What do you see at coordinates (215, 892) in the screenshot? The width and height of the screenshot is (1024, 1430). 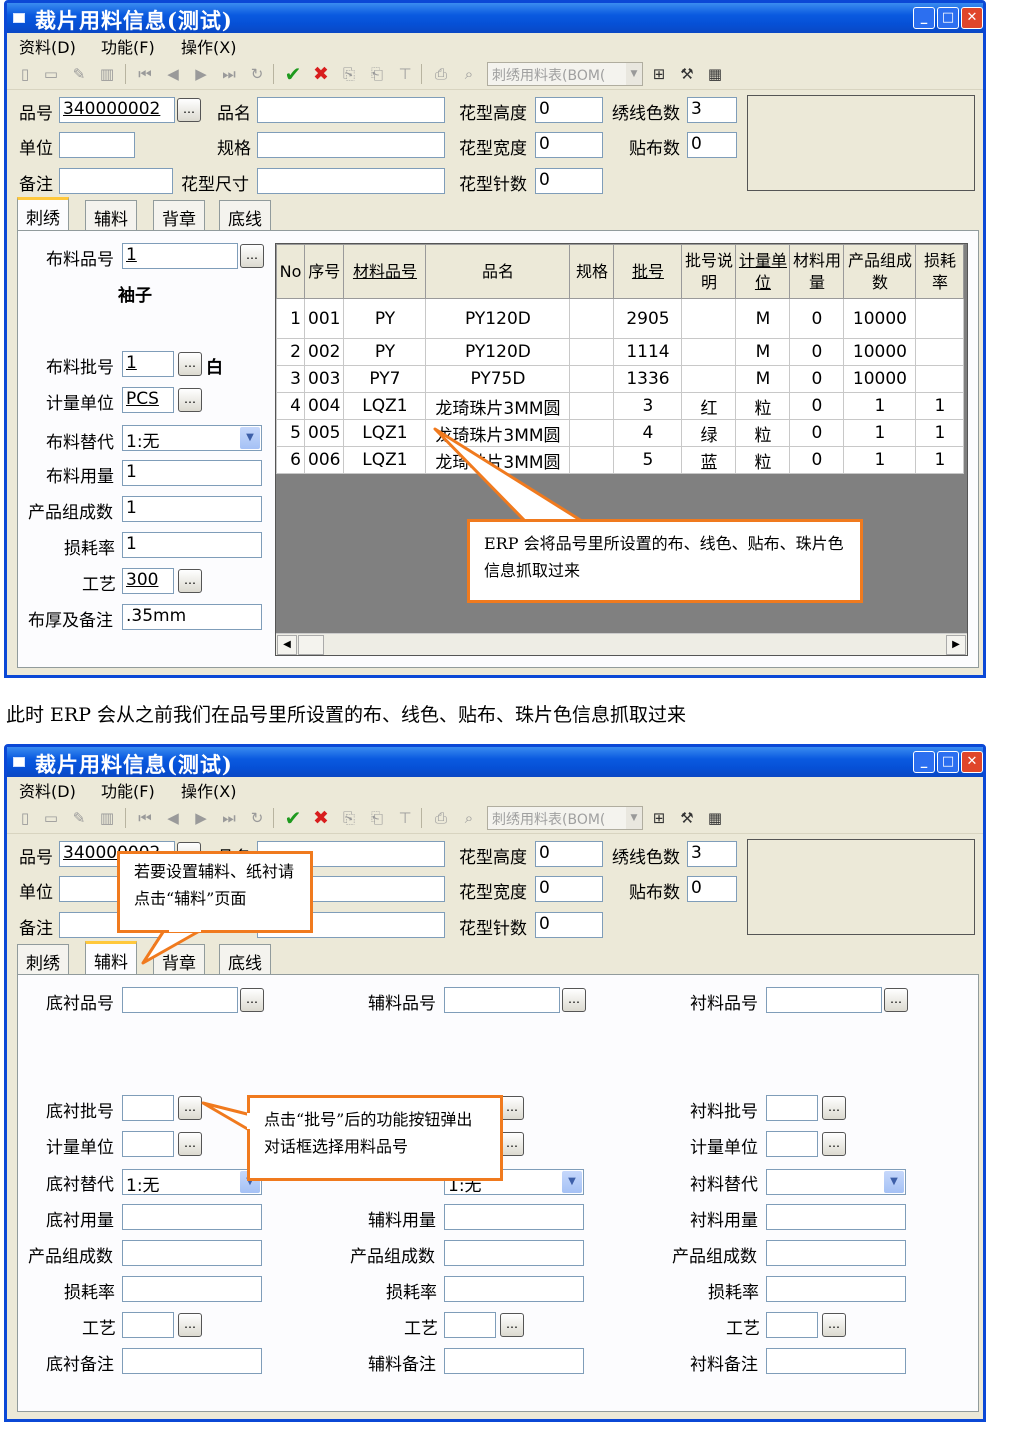 I see `callout-accessory-tab: 若要设置辅料、纸衬请点击“辅料”页面` at bounding box center [215, 892].